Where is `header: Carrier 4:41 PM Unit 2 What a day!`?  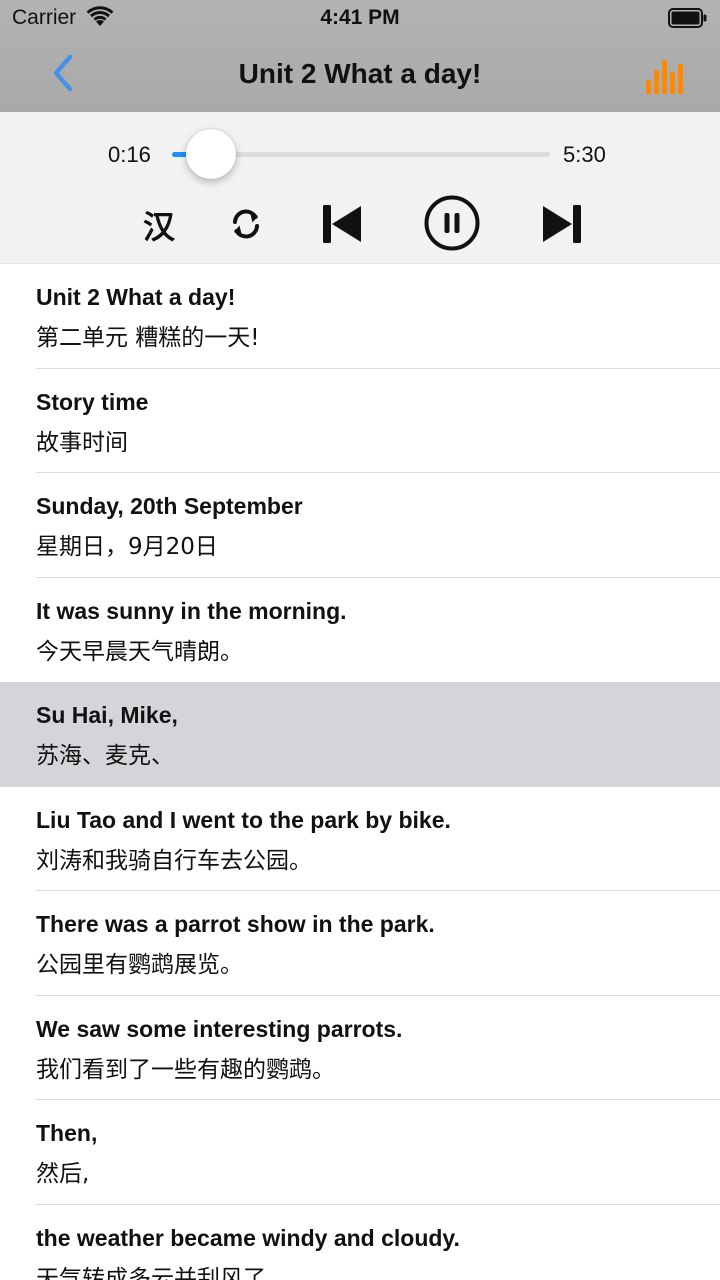 header: Carrier 4:41 PM Unit 2 What a day! is located at coordinates (360, 56).